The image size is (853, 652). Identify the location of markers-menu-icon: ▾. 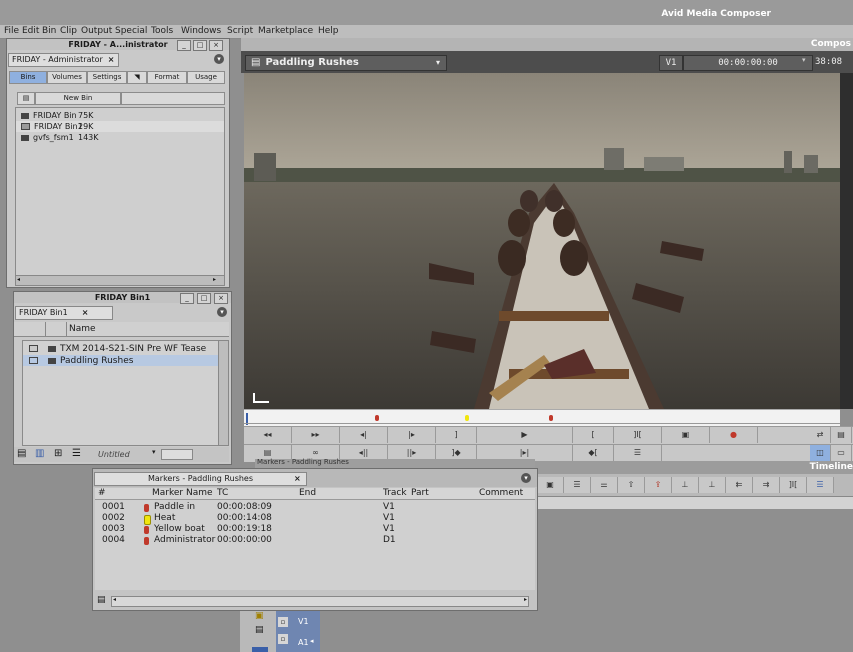
(526, 478).